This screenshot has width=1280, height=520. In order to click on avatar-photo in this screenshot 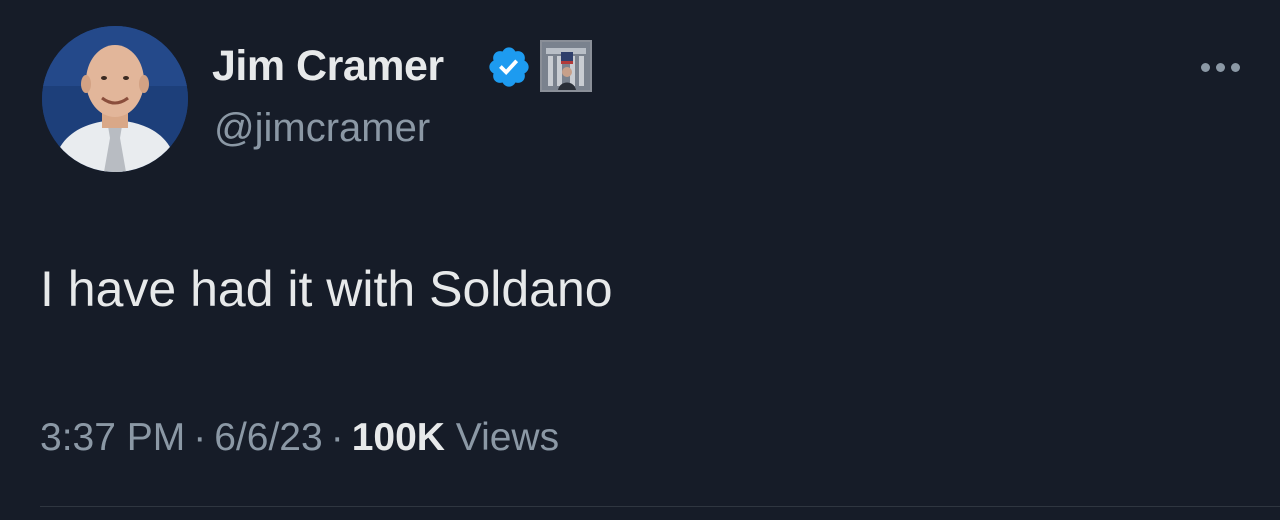, I will do `click(115, 99)`.